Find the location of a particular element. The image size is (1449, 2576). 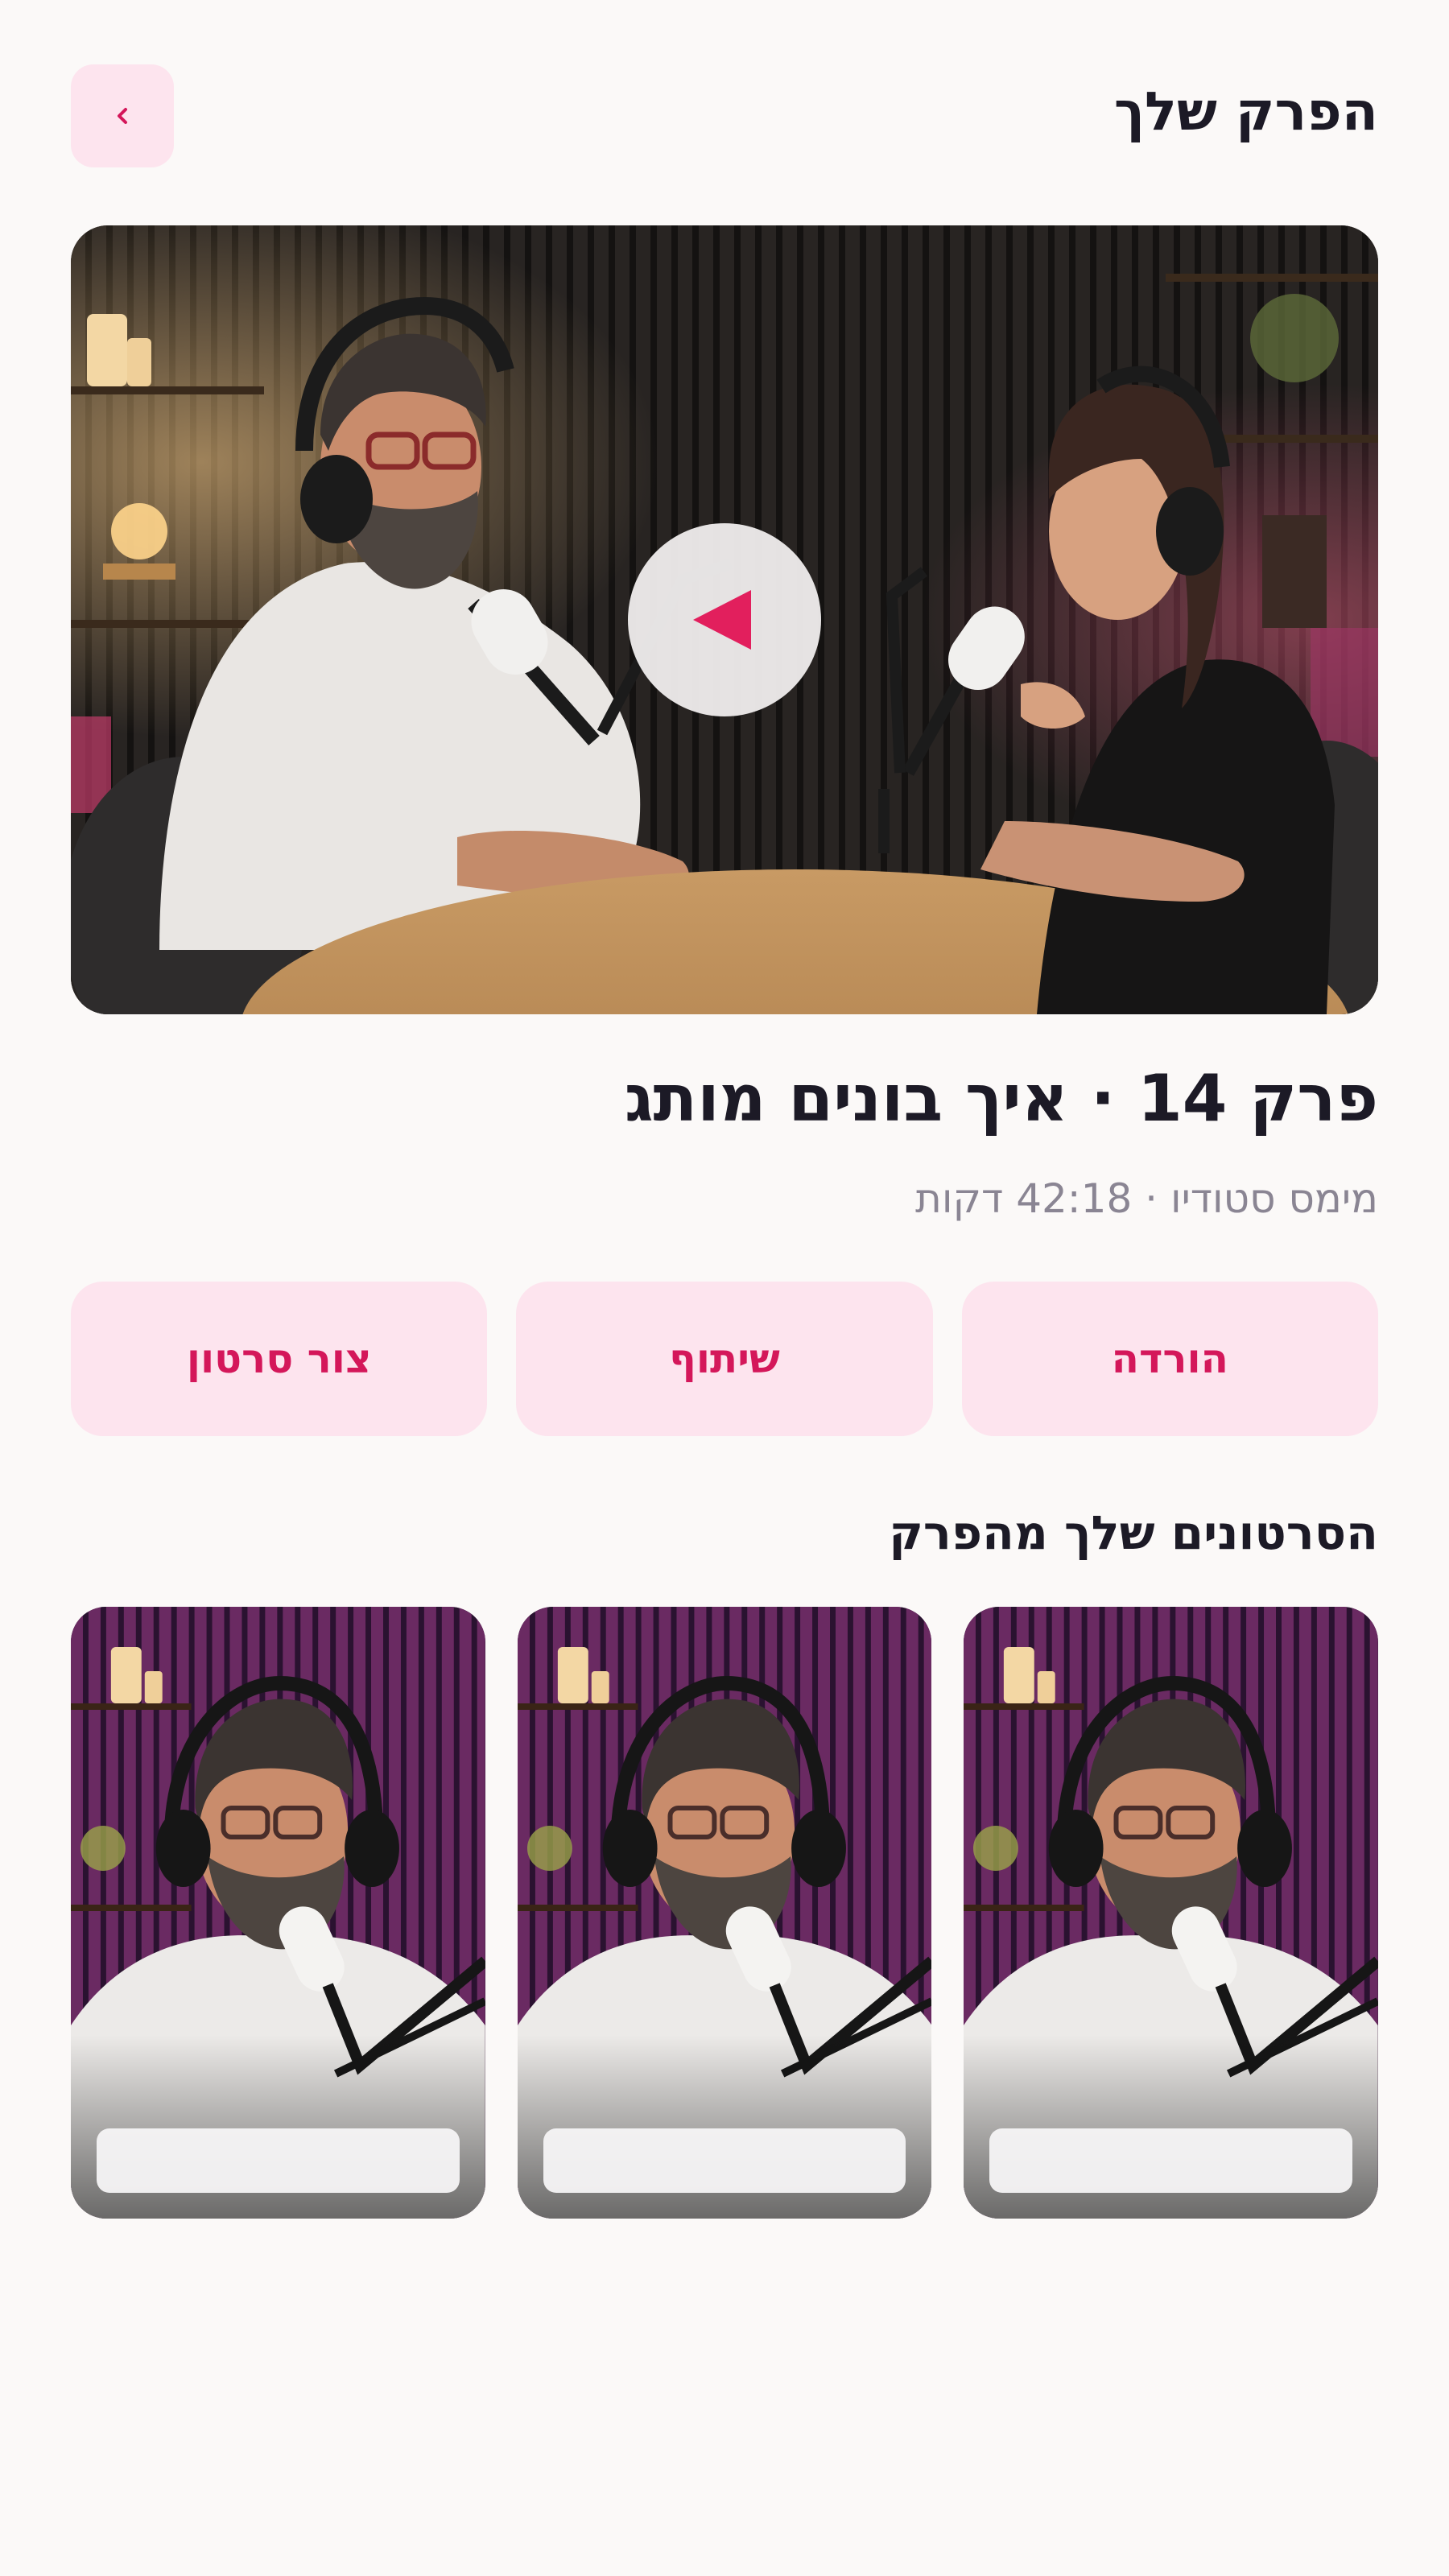

episode-title: פרק 14 · איך בונים מותג is located at coordinates (1001, 1098).